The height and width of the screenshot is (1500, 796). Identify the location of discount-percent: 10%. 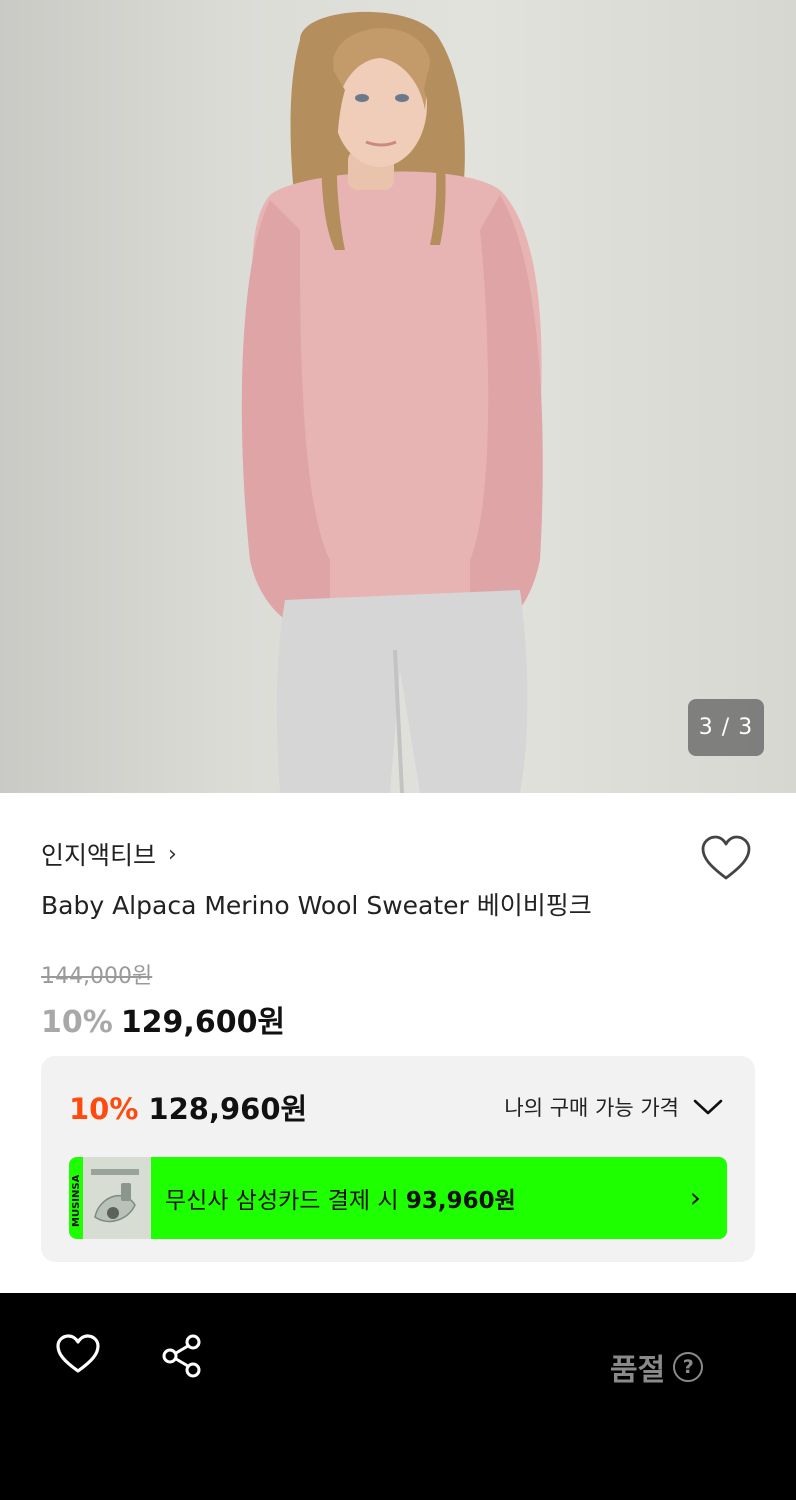
(77, 1022).